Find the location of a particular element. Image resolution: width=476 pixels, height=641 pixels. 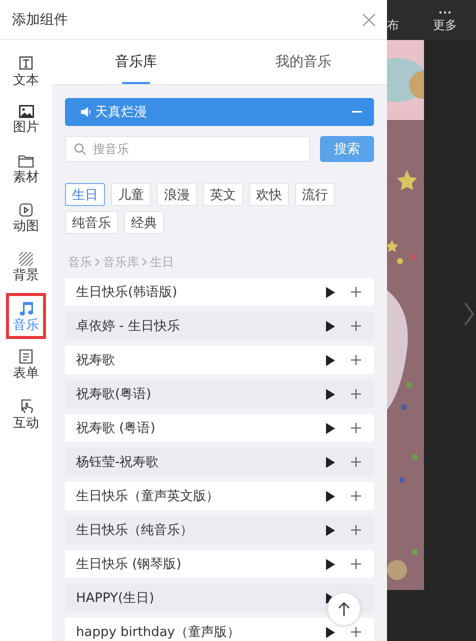

song-row: 卓依婷 - 生日快乐 is located at coordinates (219, 326).